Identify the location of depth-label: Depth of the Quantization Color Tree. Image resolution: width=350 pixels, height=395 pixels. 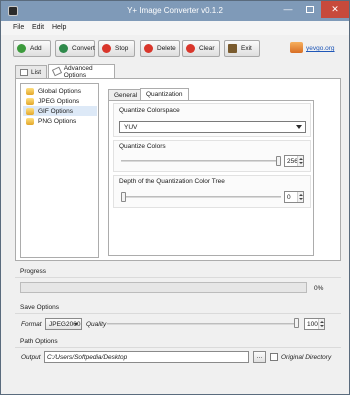
(172, 181).